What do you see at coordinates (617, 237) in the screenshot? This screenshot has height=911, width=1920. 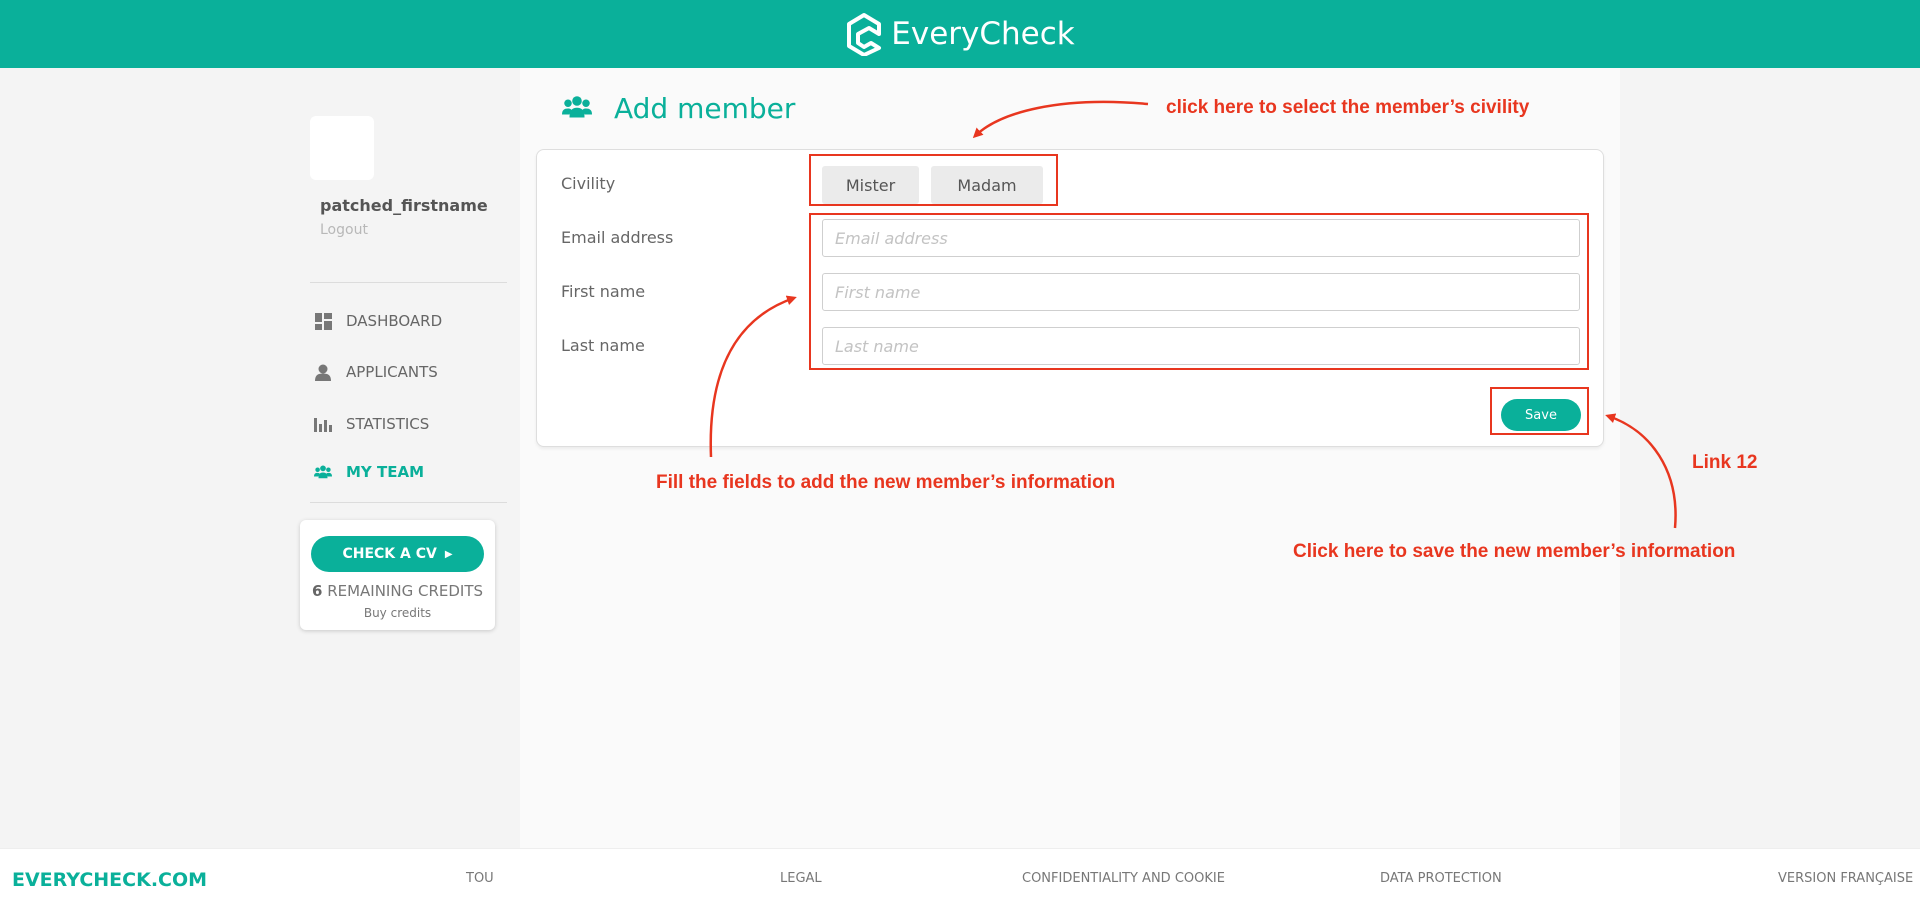 I see `email-label: Email address` at bounding box center [617, 237].